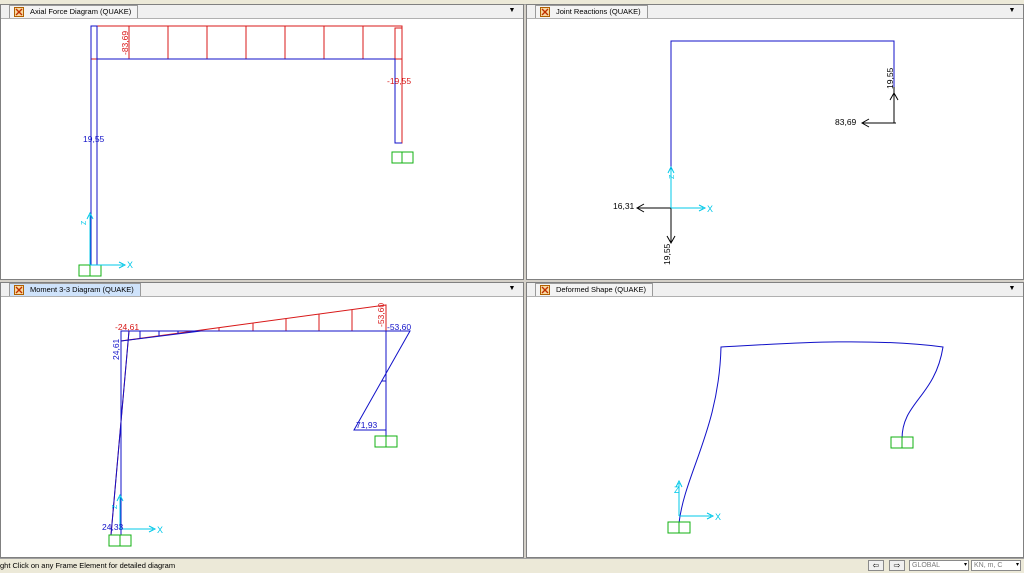 This screenshot has width=1024, height=573. I want to click on deformed-frame, so click(811, 432).